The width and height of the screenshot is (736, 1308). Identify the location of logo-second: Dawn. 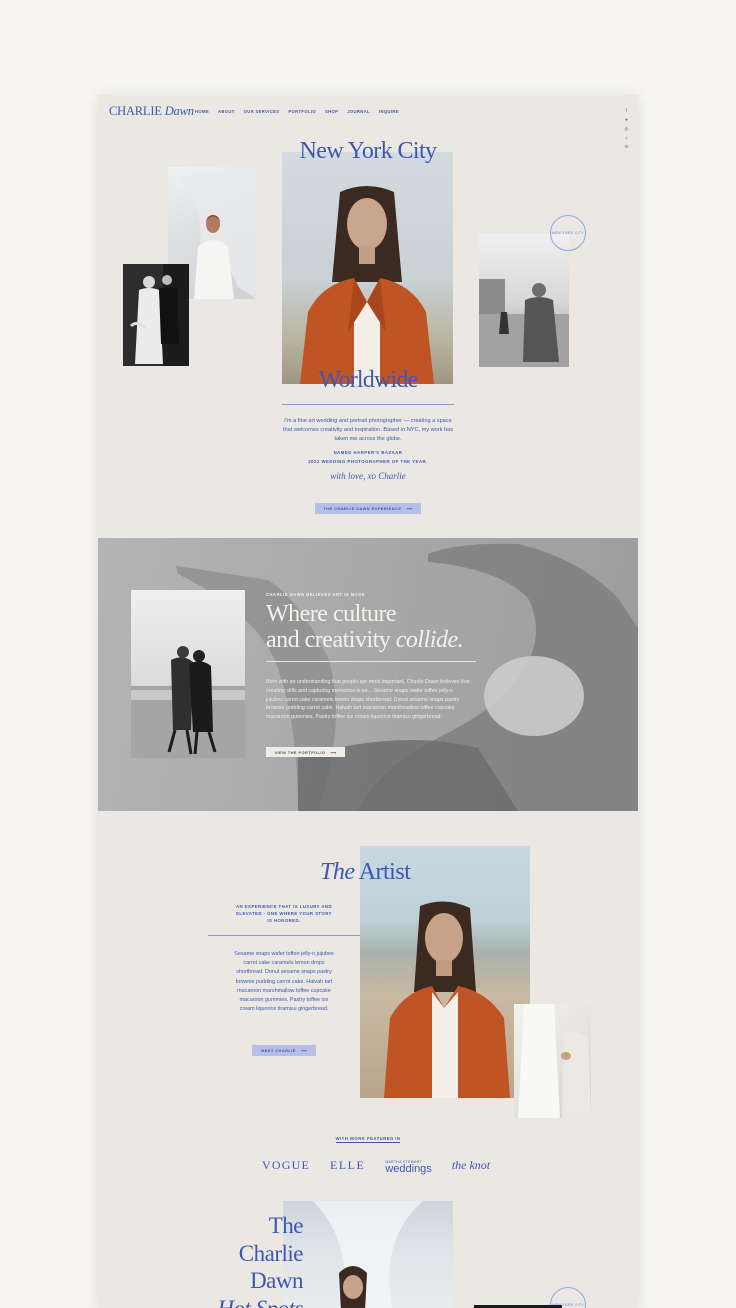
(179, 111).